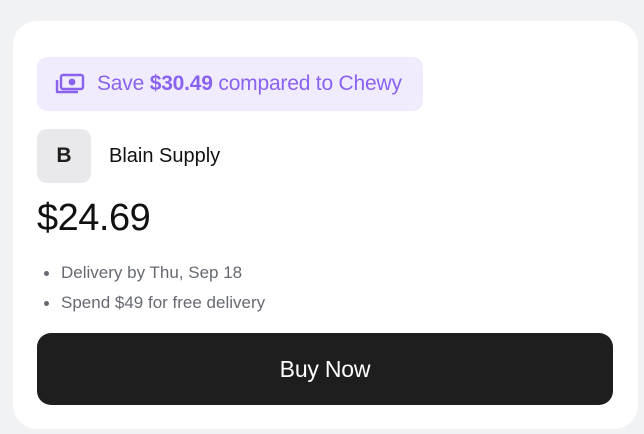  I want to click on savings-banner: Save $30.49 compared to Chewy, so click(230, 84).